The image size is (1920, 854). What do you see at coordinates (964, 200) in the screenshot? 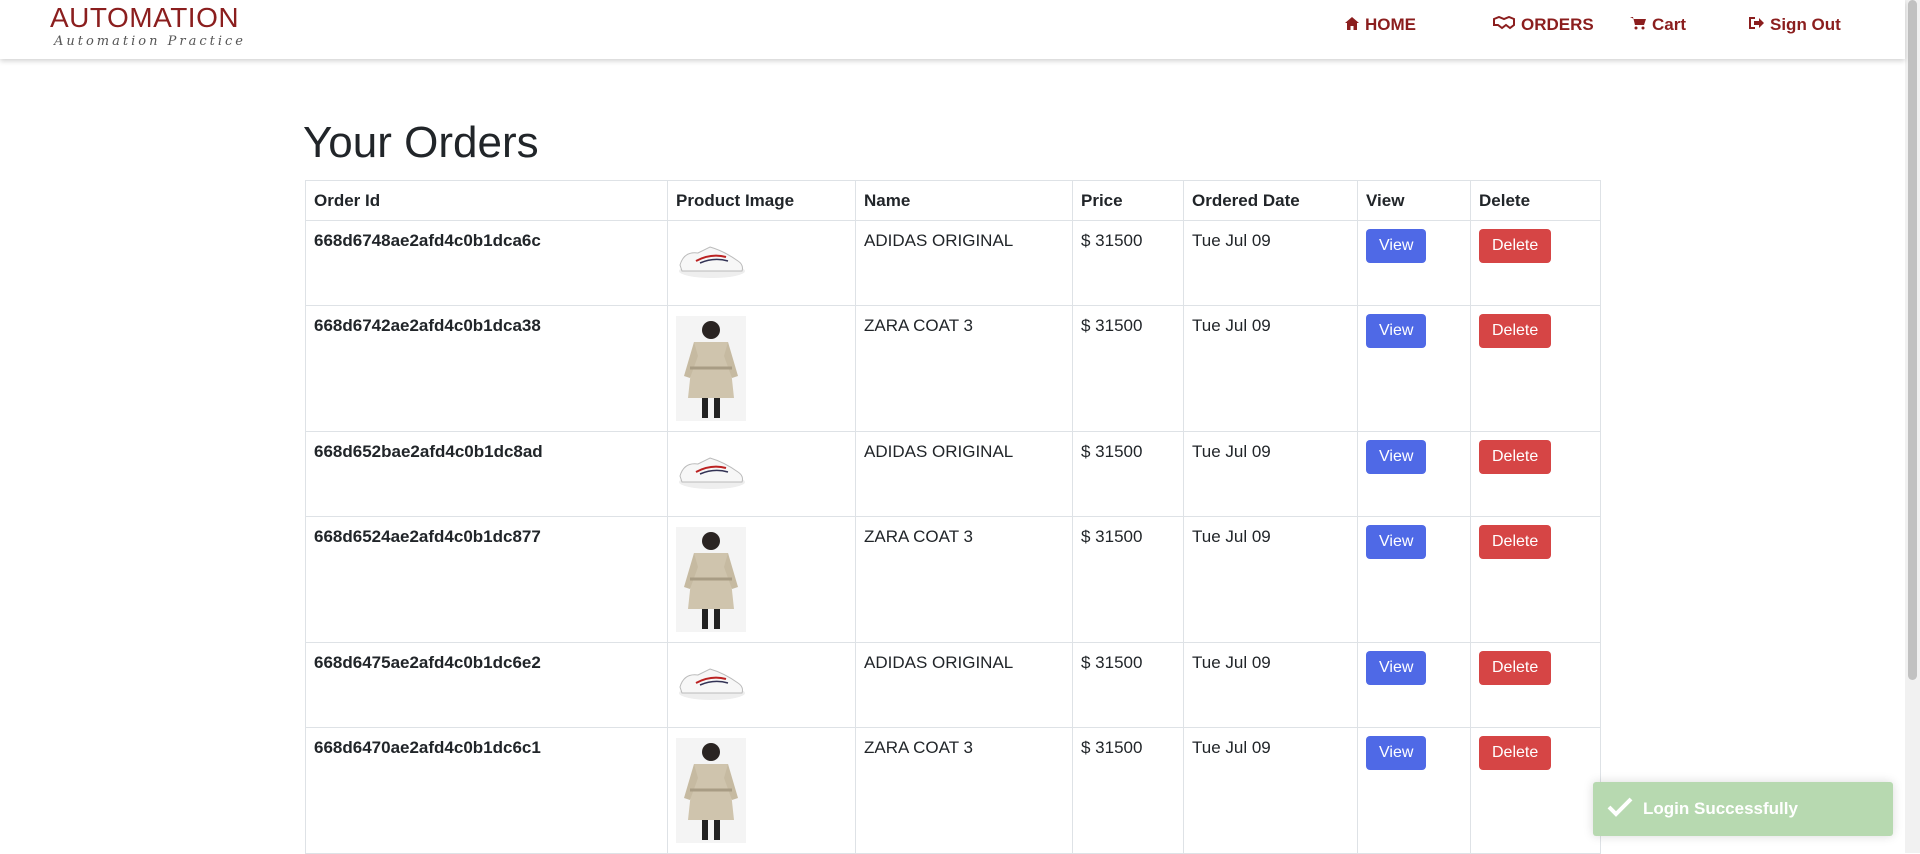
I see `header-name: Name` at bounding box center [964, 200].